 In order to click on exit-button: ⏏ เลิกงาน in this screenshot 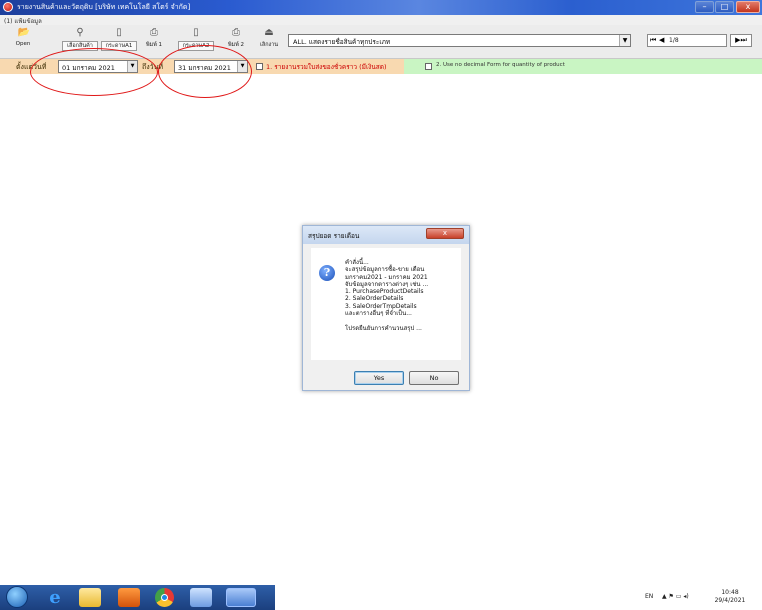, I will do `click(269, 42)`.